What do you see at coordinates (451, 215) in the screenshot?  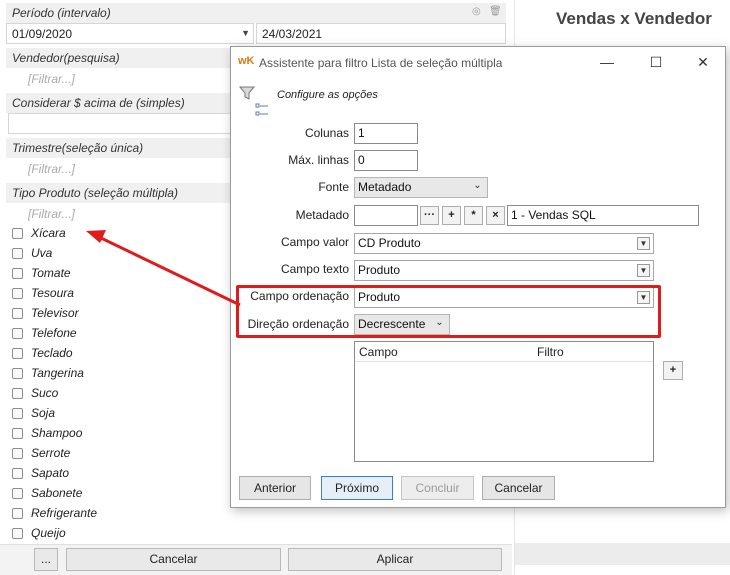 I see `metadado-add-button: +` at bounding box center [451, 215].